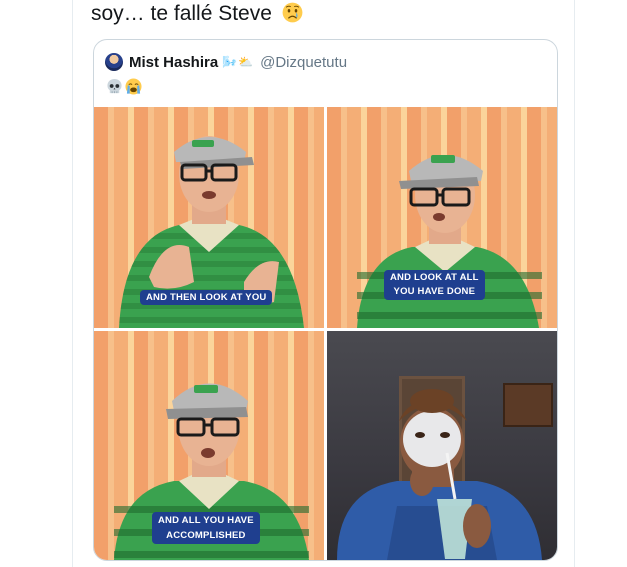 The width and height of the screenshot is (627, 567). Describe the element at coordinates (206, 528) in the screenshot. I see `meme-caption-3: AND ALL YOU HAVE ACCOMPLISHED` at that location.